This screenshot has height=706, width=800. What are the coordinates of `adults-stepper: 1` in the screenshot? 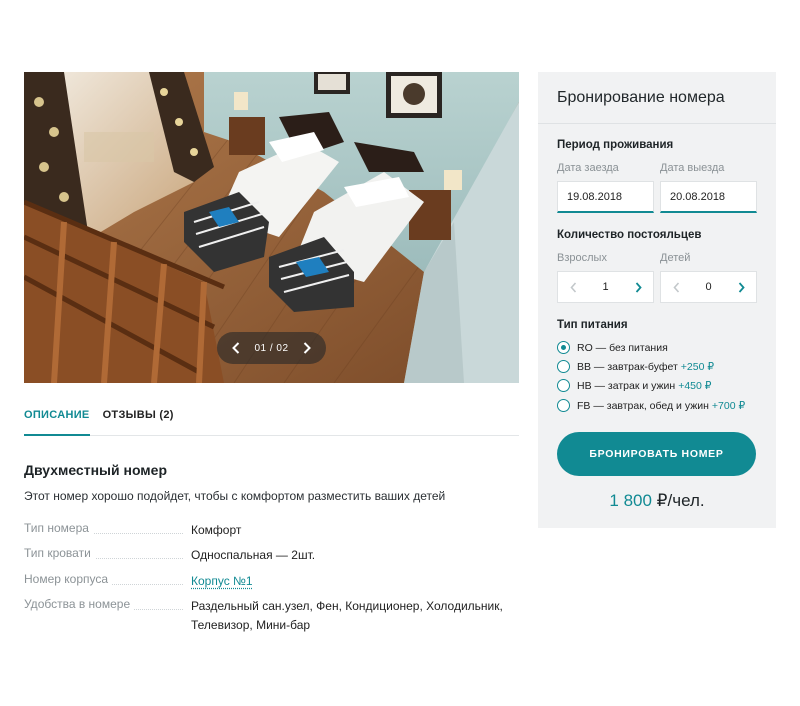 It's located at (605, 287).